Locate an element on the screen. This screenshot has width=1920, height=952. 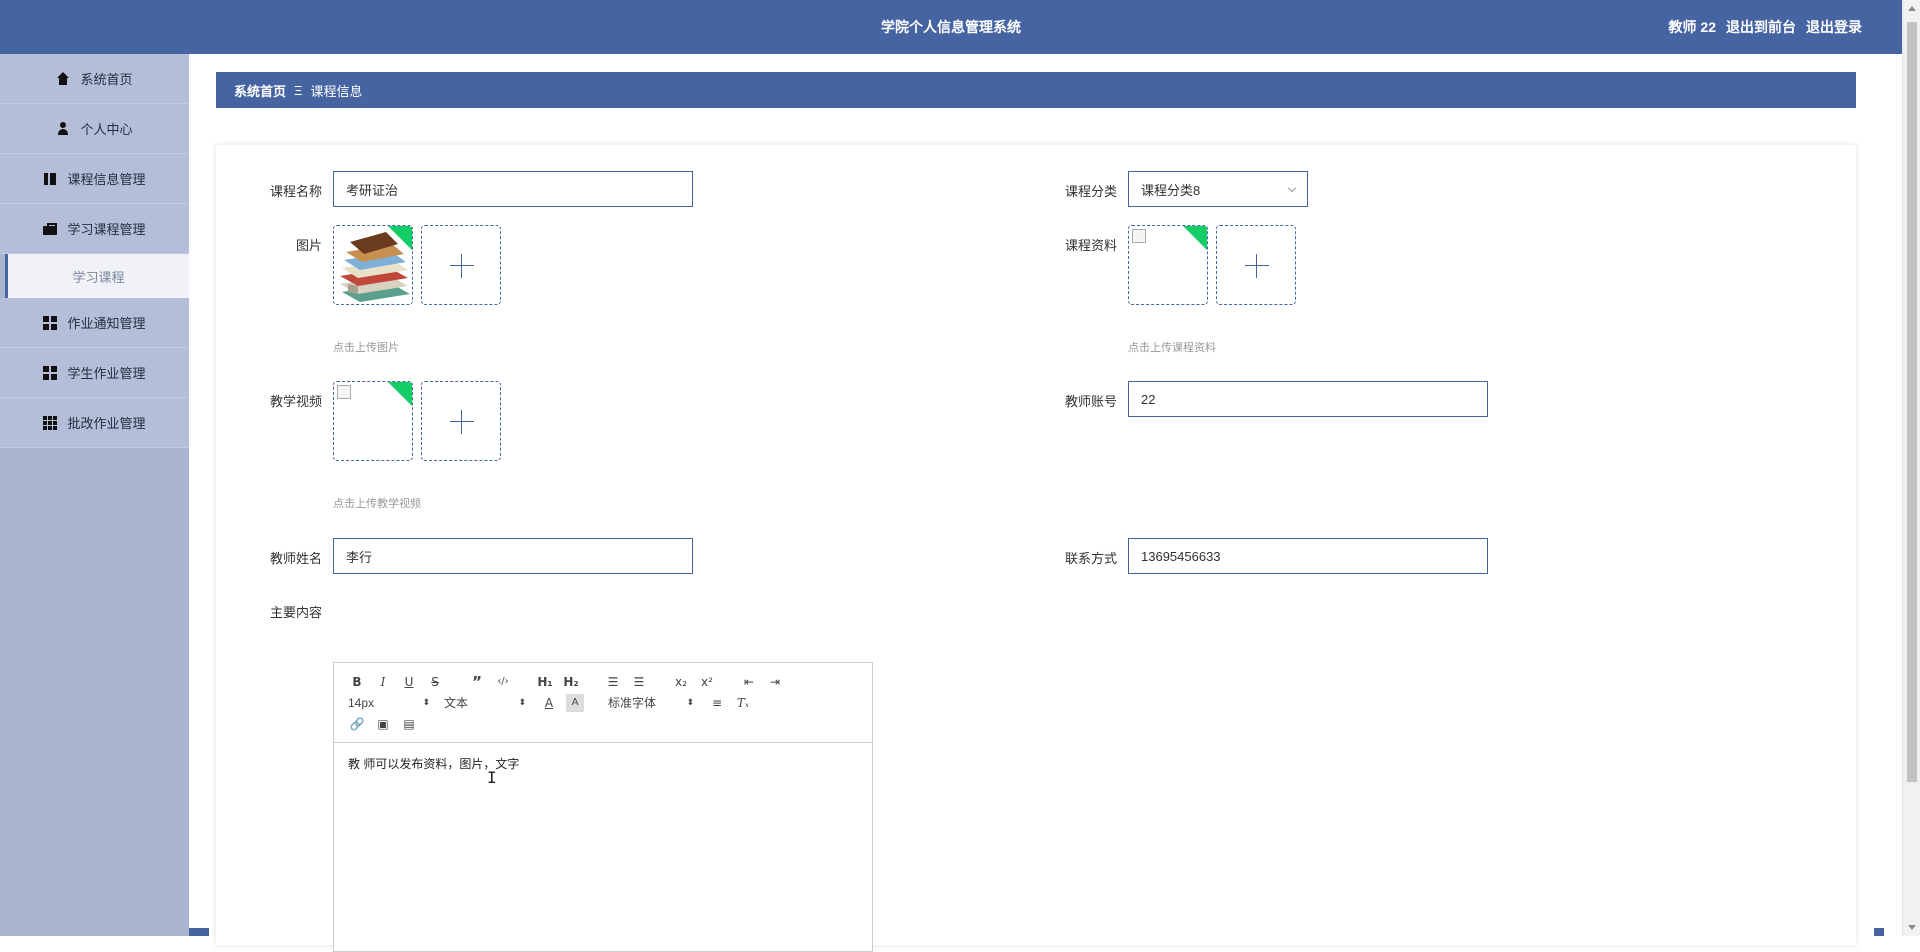
course-name-input: 考研证治 is located at coordinates (513, 189).